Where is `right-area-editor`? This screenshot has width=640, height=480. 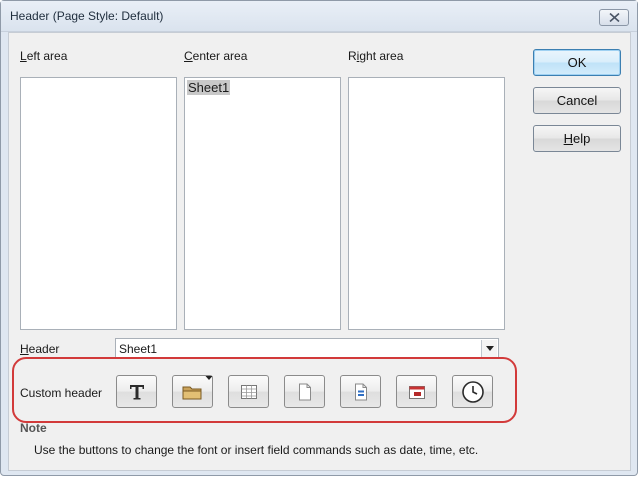 right-area-editor is located at coordinates (426, 203).